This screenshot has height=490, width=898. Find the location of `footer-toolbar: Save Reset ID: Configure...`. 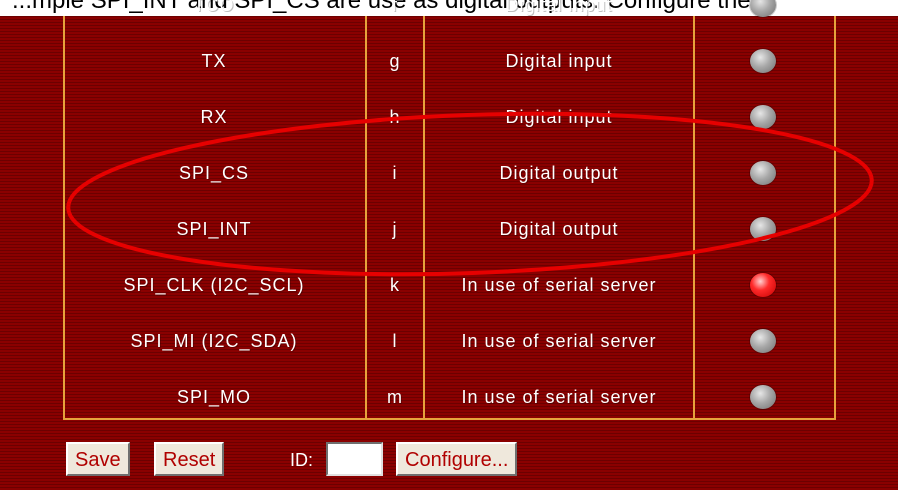

footer-toolbar: Save Reset ID: Configure... is located at coordinates (449, 462).